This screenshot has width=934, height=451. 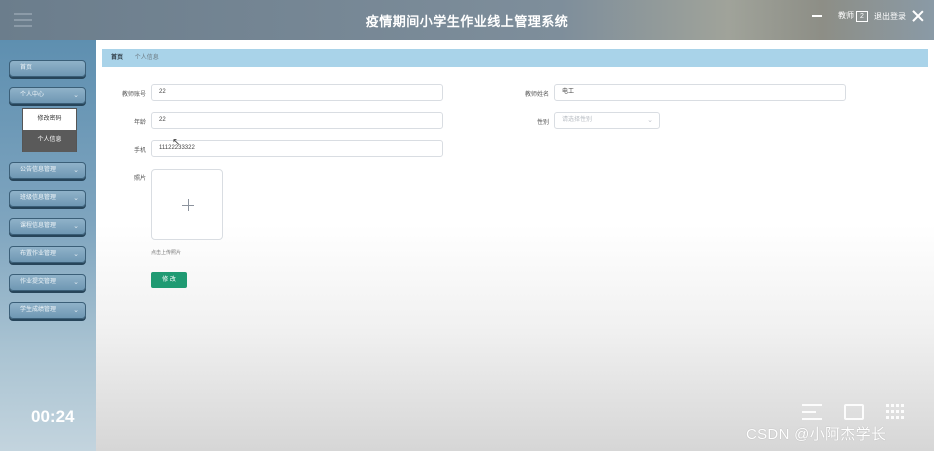 What do you see at coordinates (26, 68) in the screenshot?
I see `sidebar-item-label: 首页` at bounding box center [26, 68].